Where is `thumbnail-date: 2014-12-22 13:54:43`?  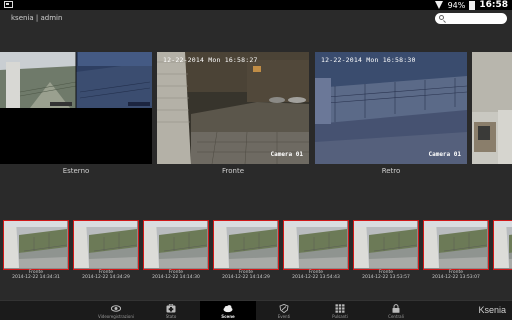
thumbnail-date: 2014-12-22 13:54:43 is located at coordinates (316, 278).